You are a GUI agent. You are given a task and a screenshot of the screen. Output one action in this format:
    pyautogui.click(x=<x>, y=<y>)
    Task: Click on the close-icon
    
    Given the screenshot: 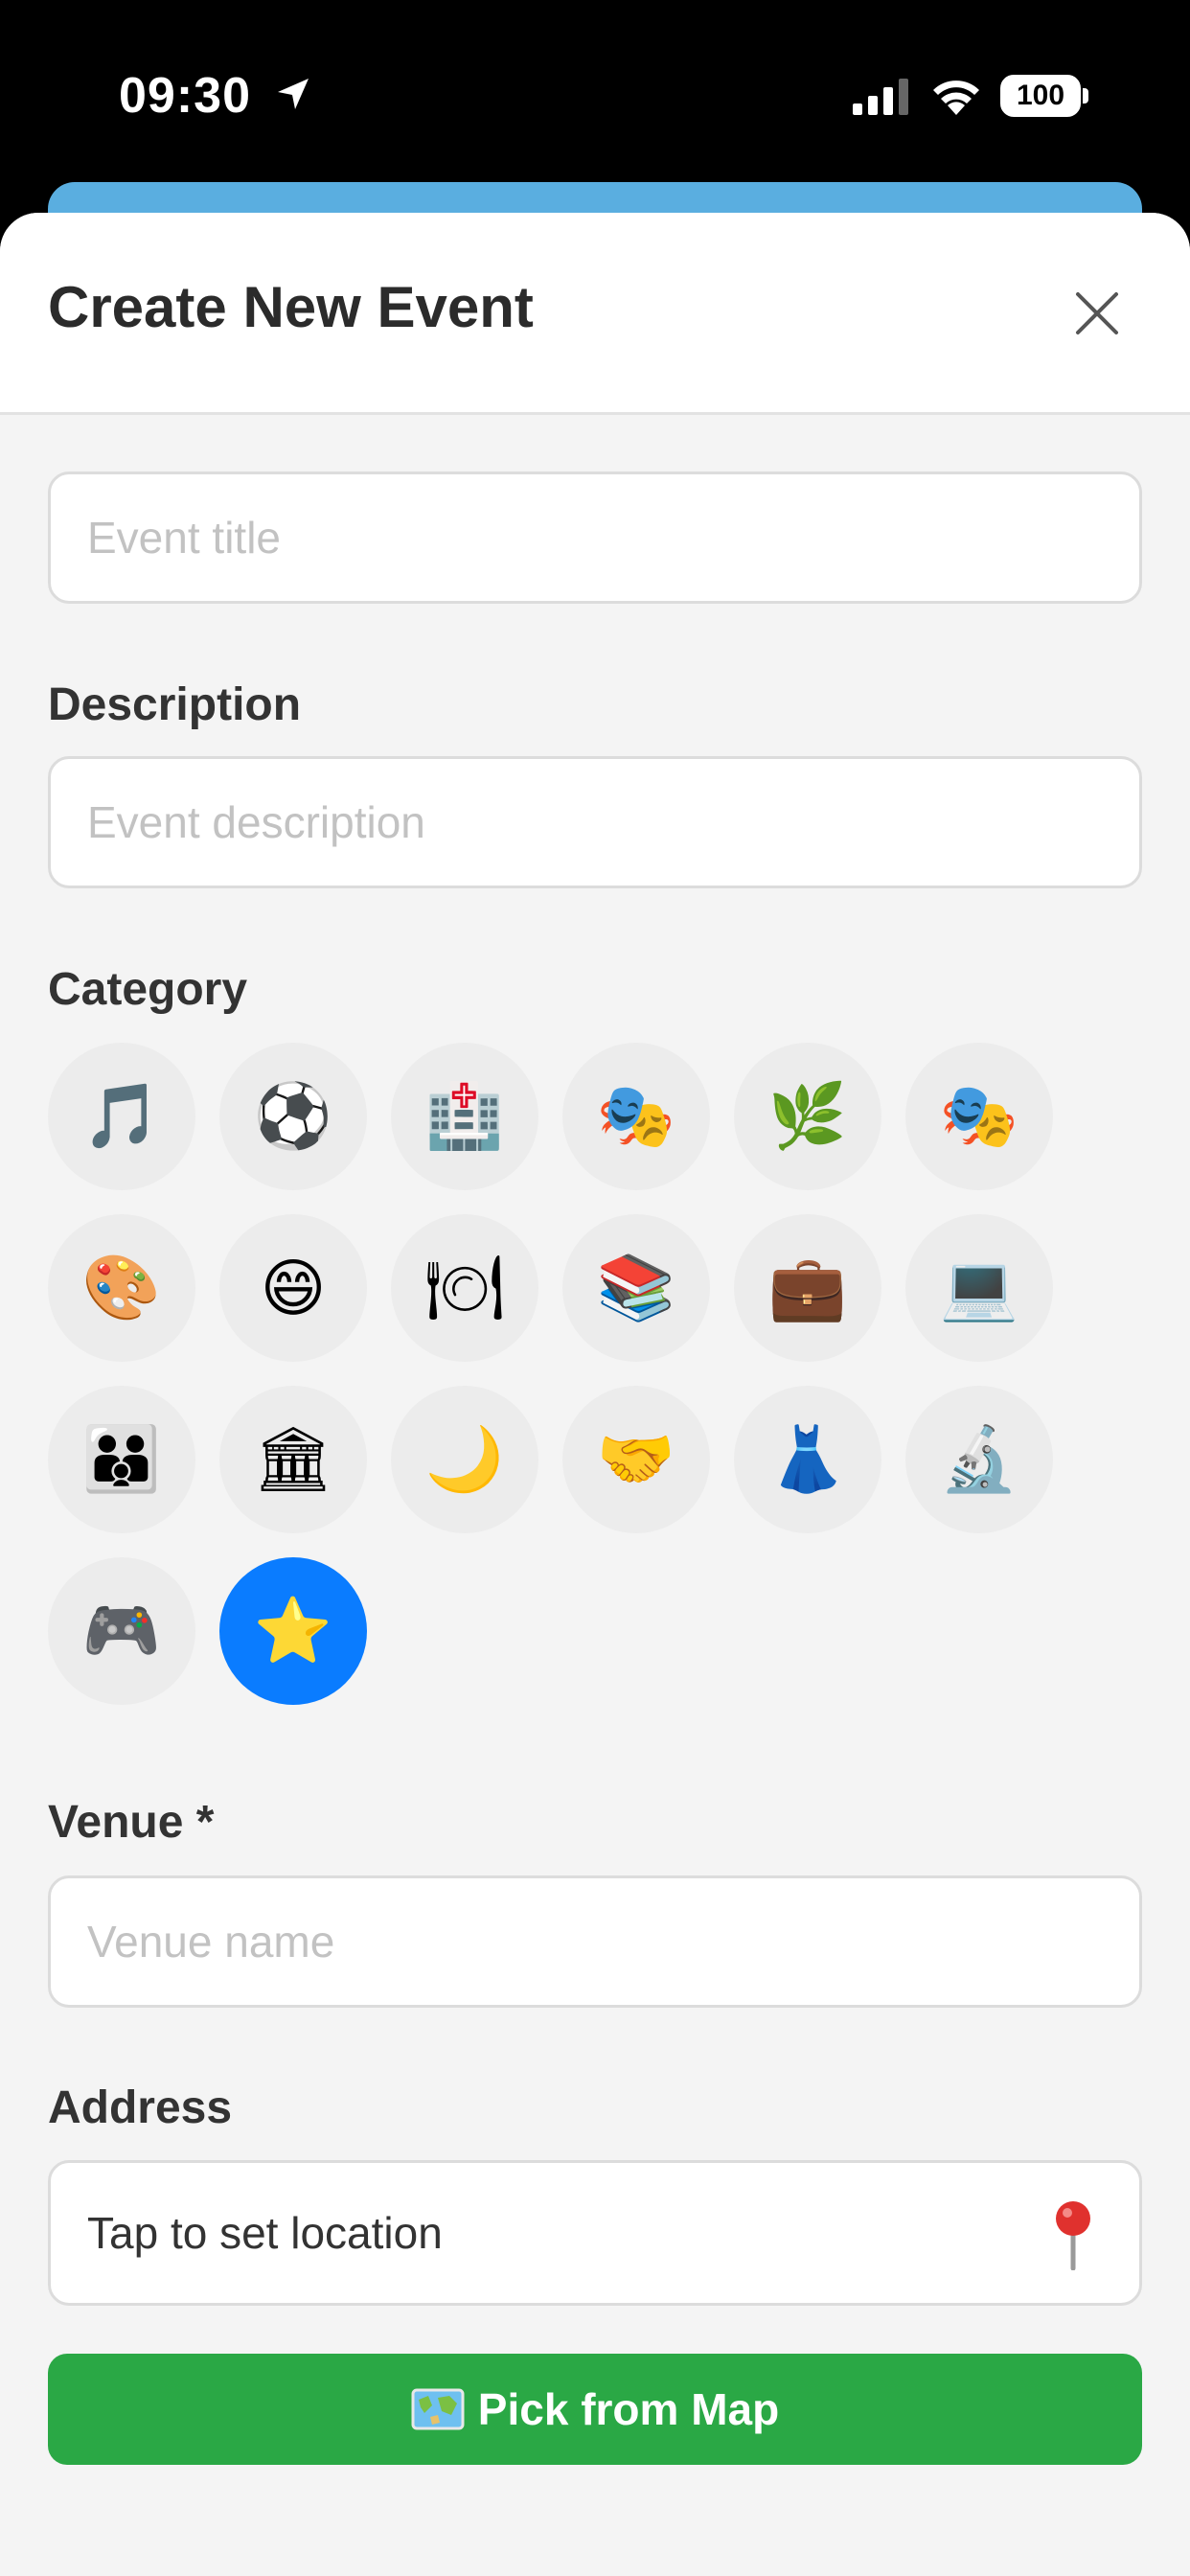 What is the action you would take?
    pyautogui.click(x=1097, y=313)
    